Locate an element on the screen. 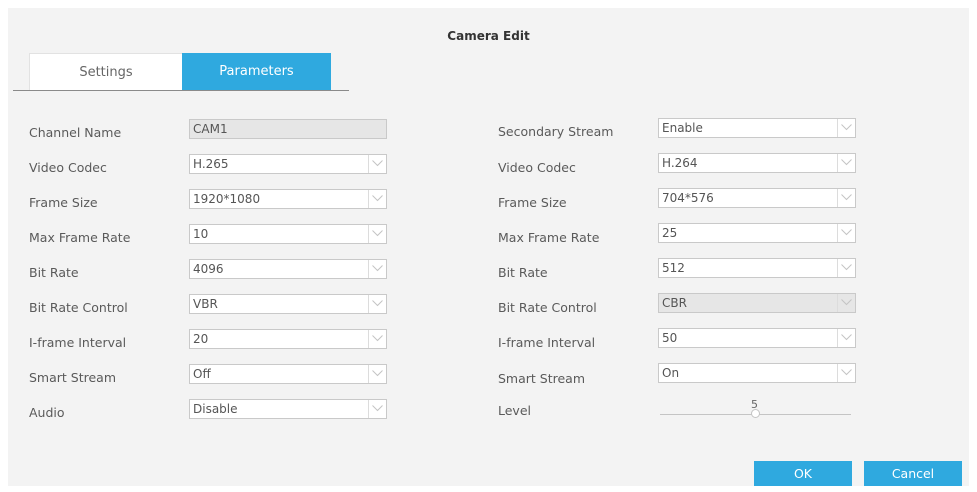  secondary-bit-rate-control-value: CBR is located at coordinates (674, 303).